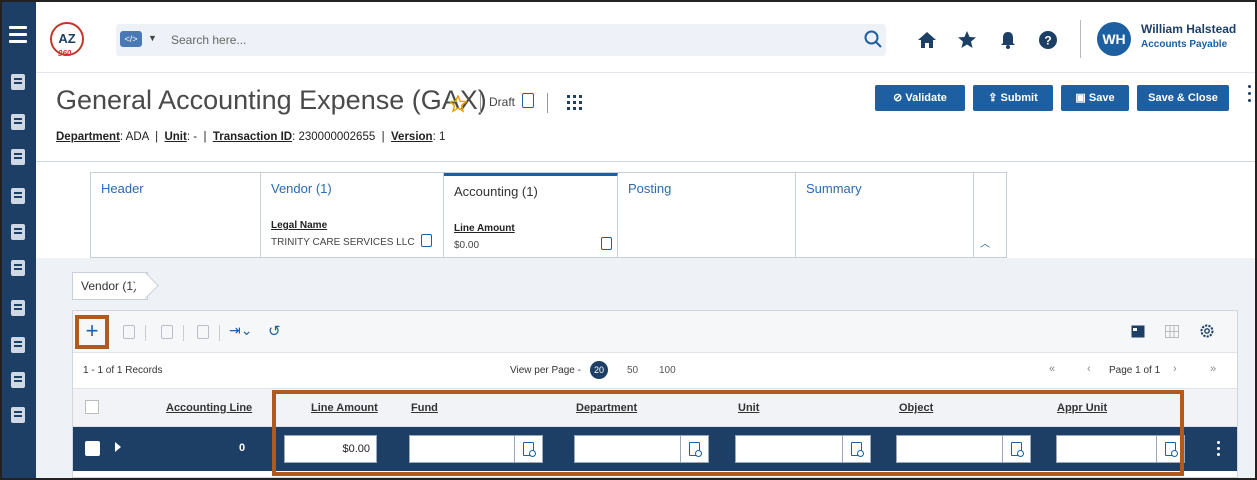 This screenshot has height=480, width=1257. What do you see at coordinates (18, 122) in the screenshot?
I see `rail-document-icon` at bounding box center [18, 122].